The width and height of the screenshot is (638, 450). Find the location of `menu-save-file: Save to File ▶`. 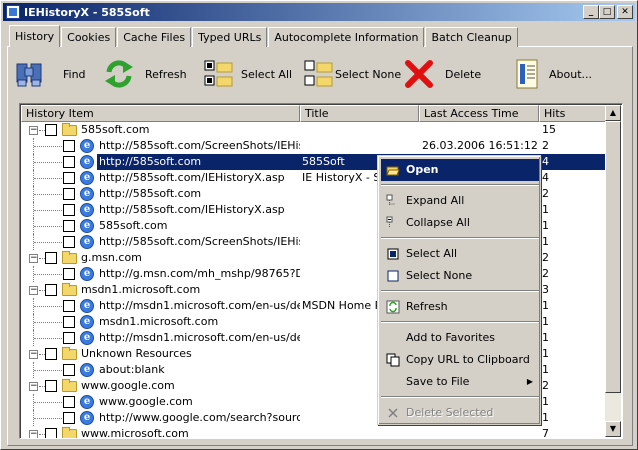

menu-save-file: Save to File ▶ is located at coordinates (460, 382).